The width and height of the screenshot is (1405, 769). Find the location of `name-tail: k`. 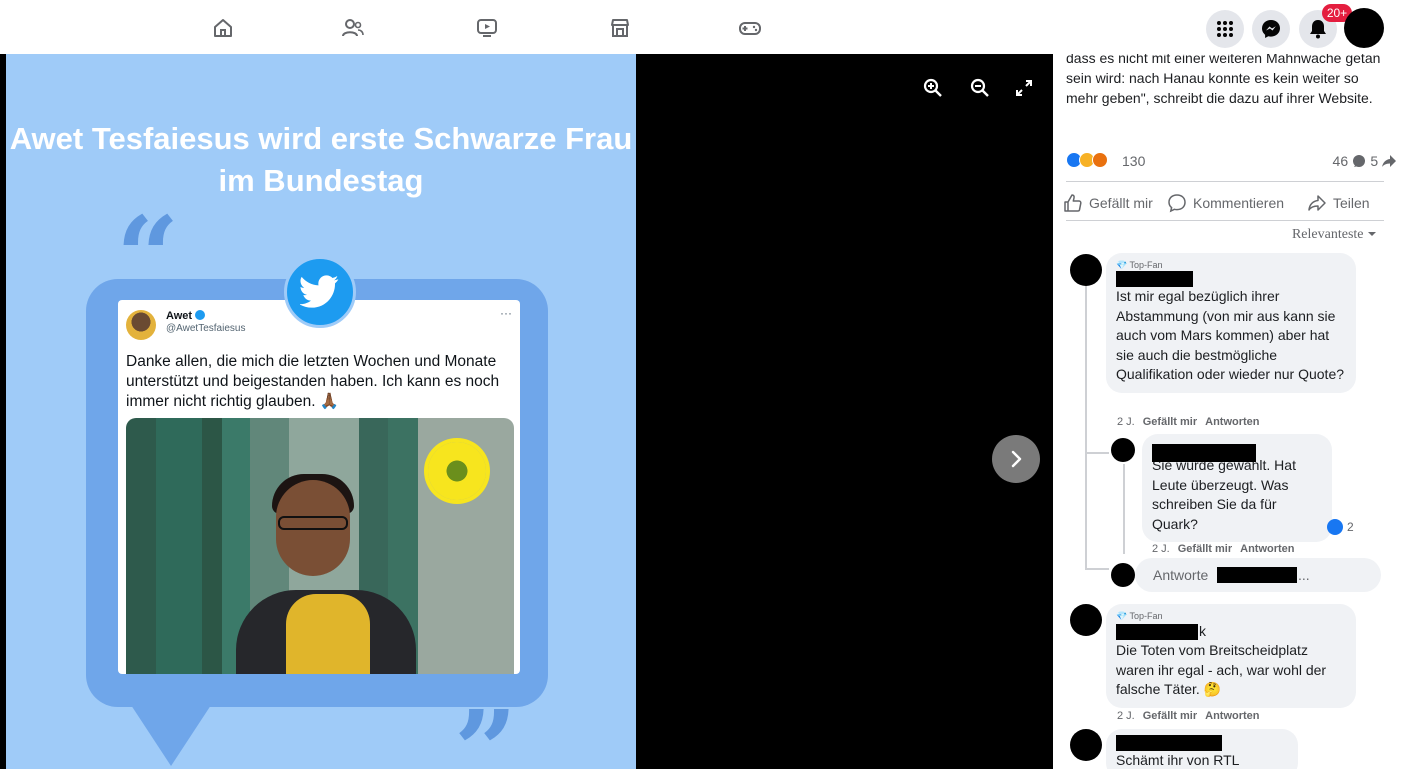

name-tail: k is located at coordinates (1202, 631).